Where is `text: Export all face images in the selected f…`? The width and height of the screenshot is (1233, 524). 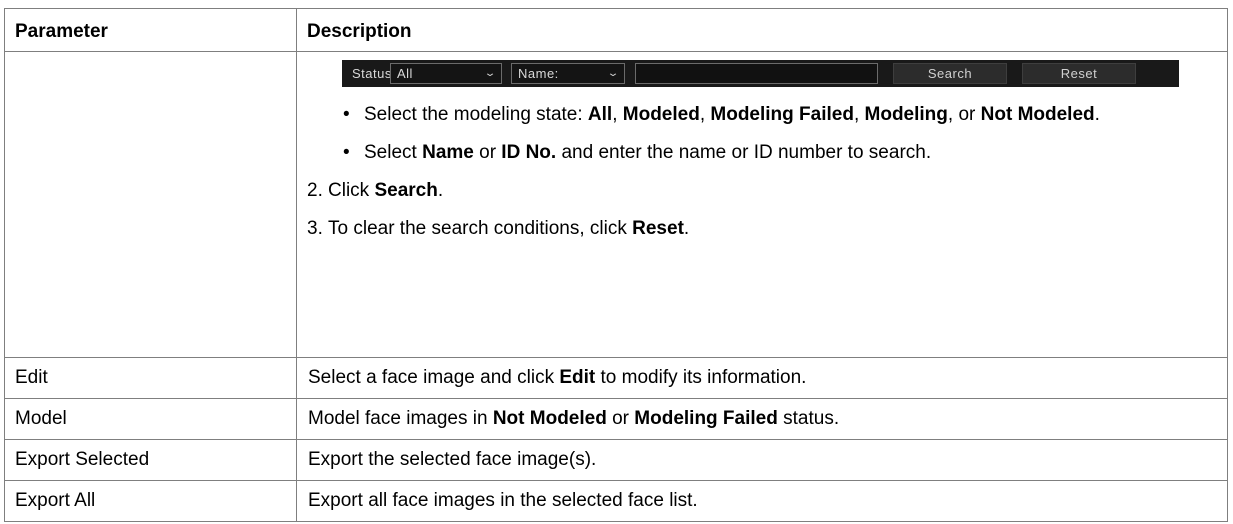 text: Export all face images in the selected f… is located at coordinates (503, 500).